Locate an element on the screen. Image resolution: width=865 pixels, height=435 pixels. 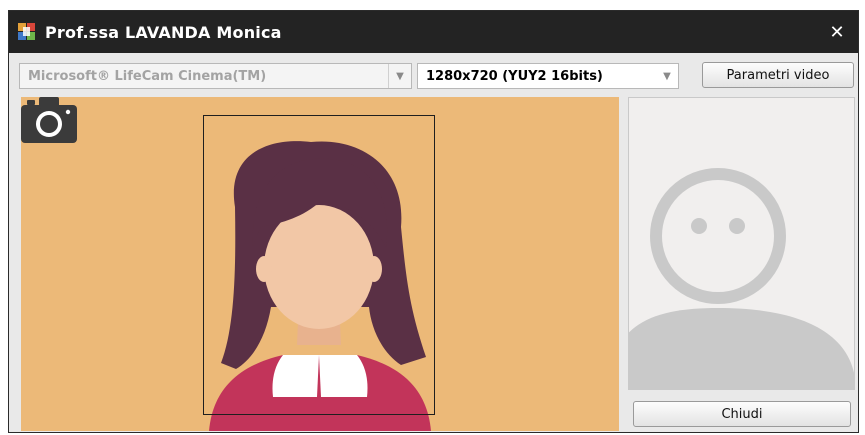
close-window-button: ✕ is located at coordinates (837, 32).